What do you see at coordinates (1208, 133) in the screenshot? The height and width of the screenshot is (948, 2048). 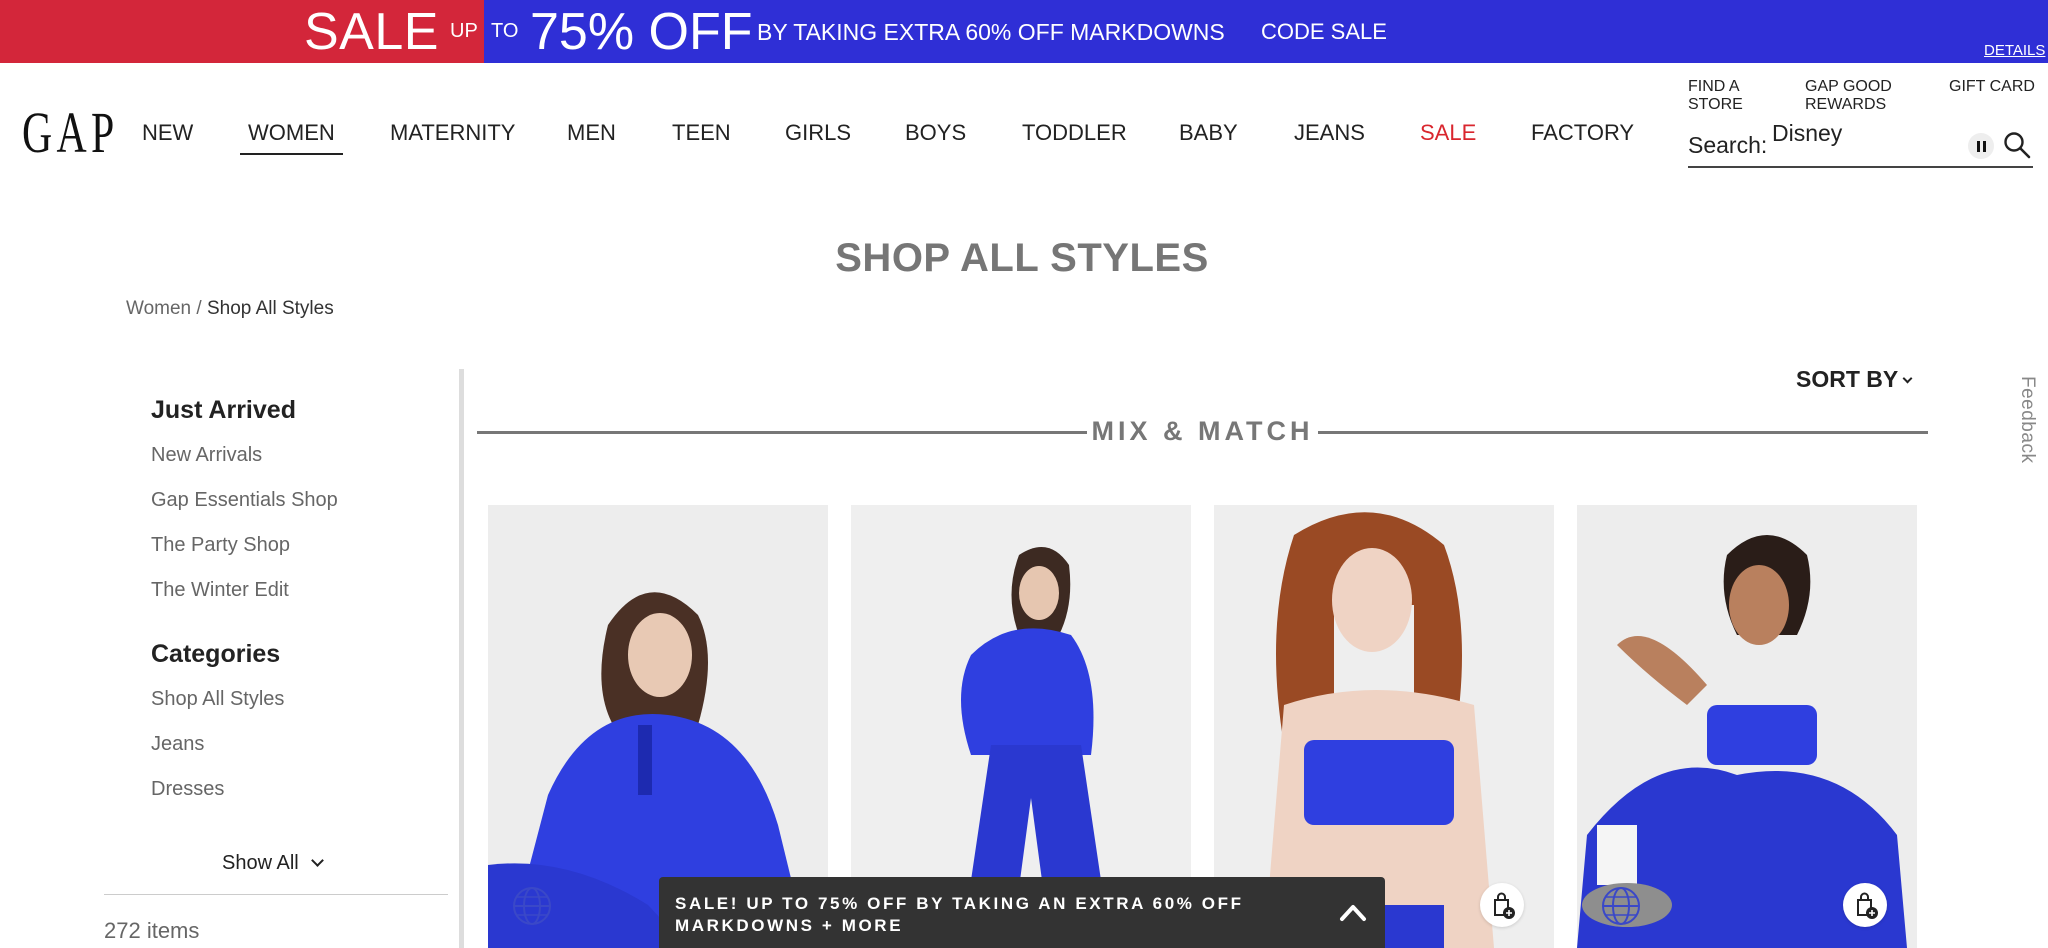 I see `nav-item-baby: BABY` at bounding box center [1208, 133].